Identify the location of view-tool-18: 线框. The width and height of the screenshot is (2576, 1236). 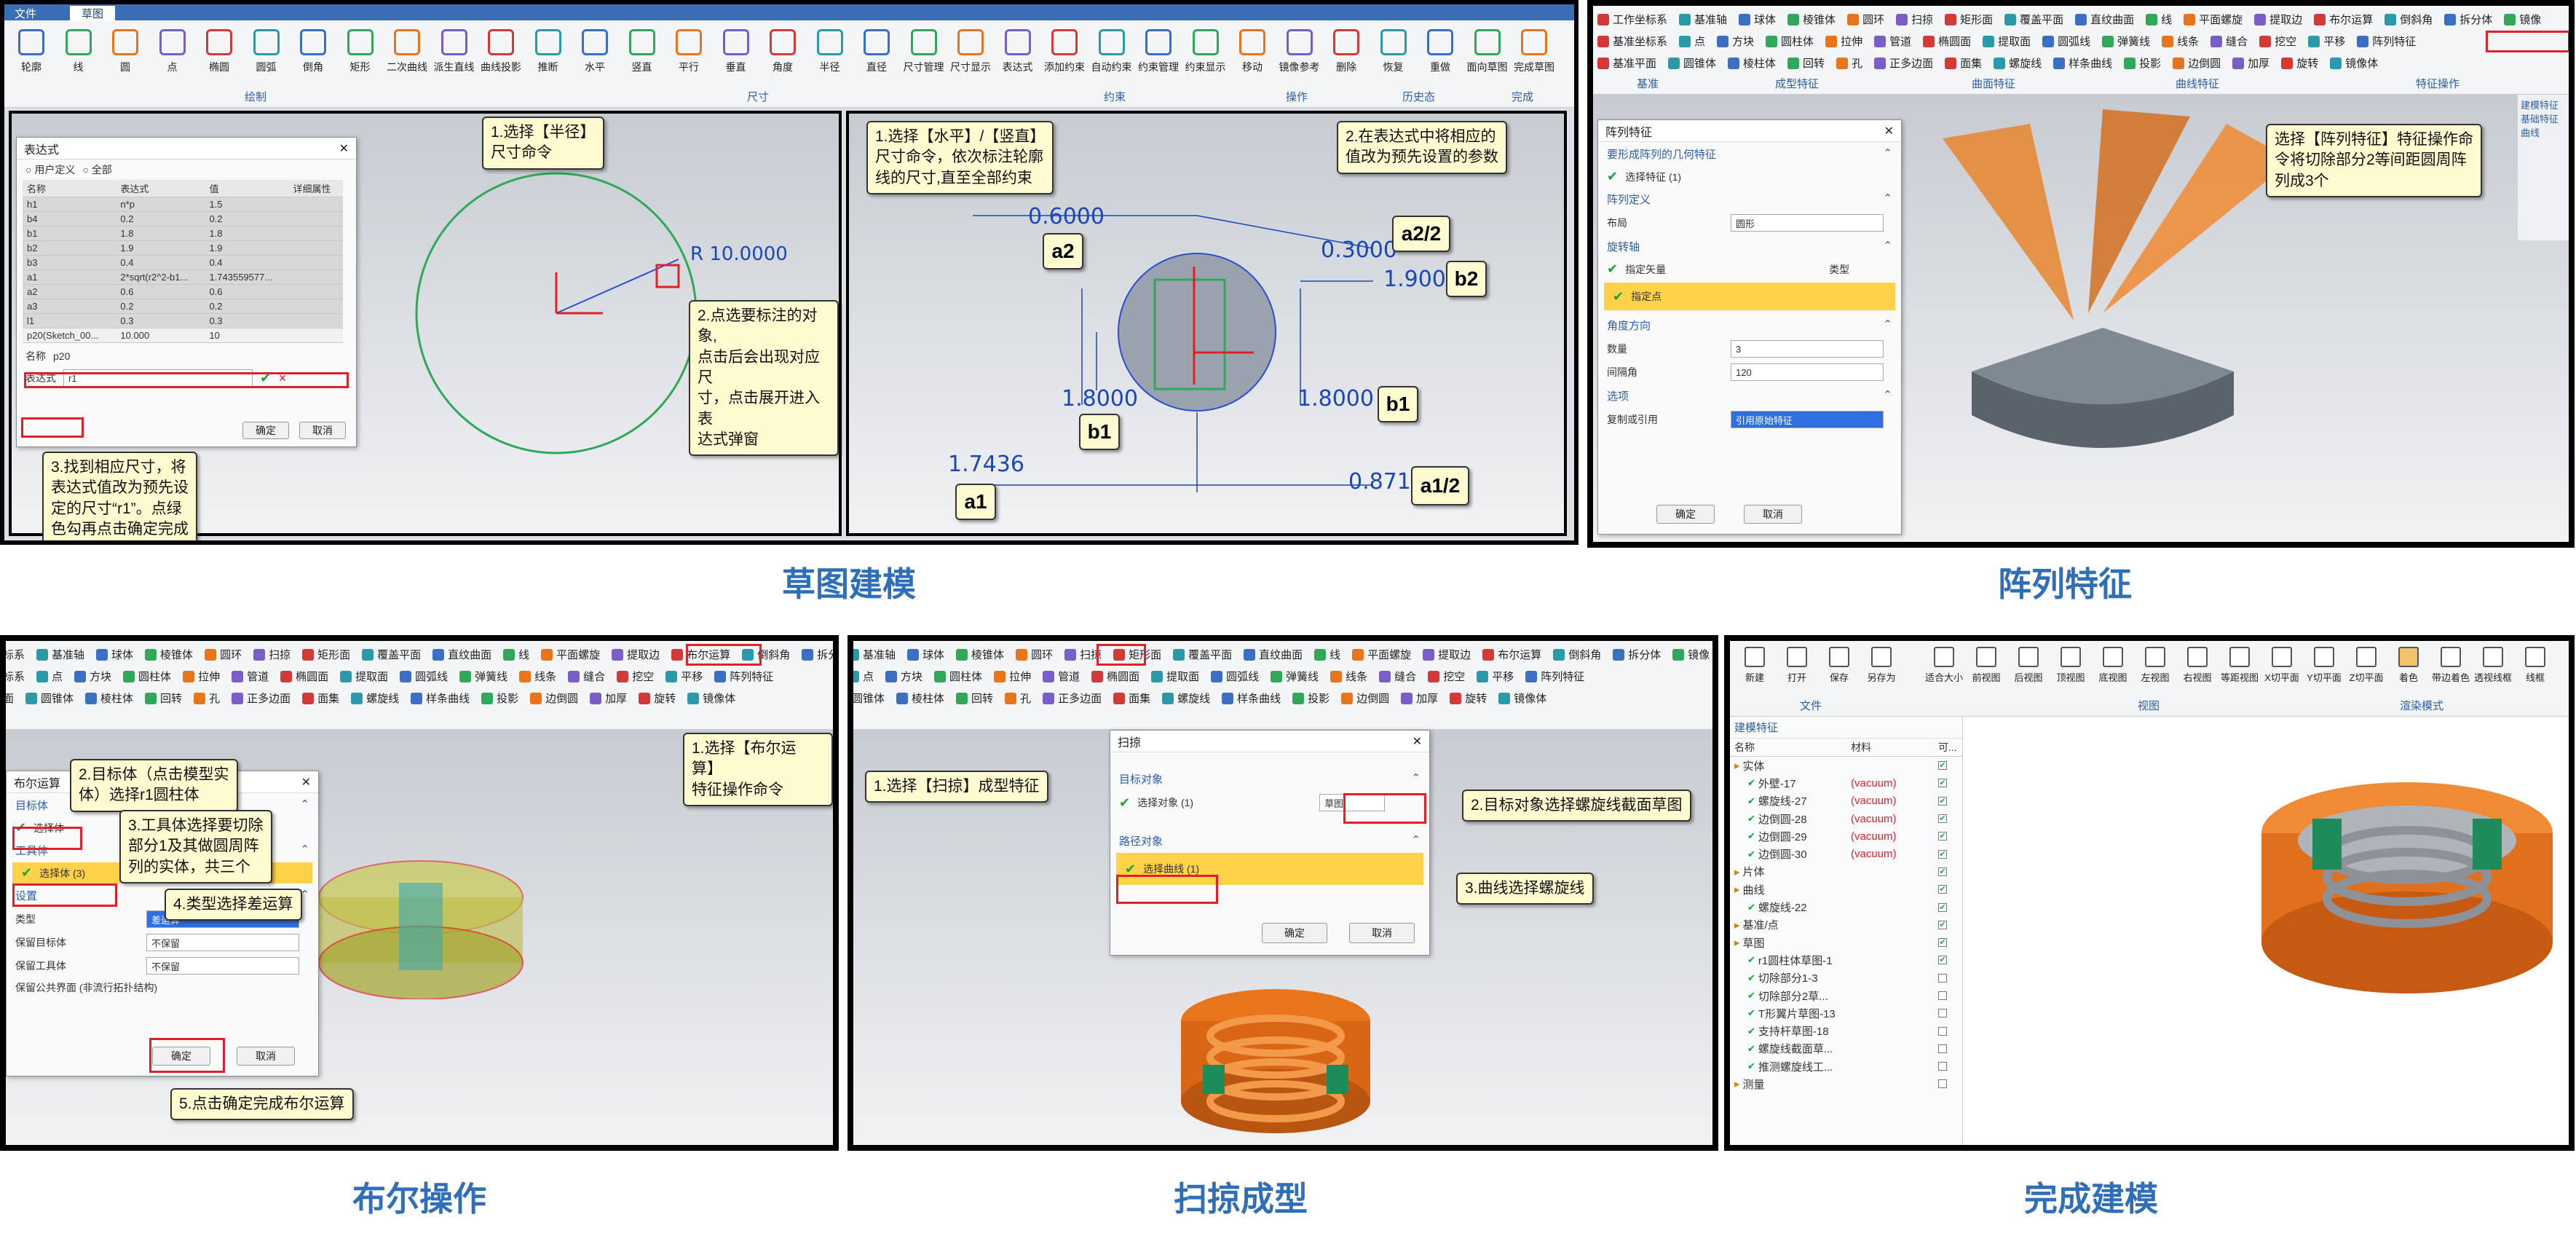
(2535, 664).